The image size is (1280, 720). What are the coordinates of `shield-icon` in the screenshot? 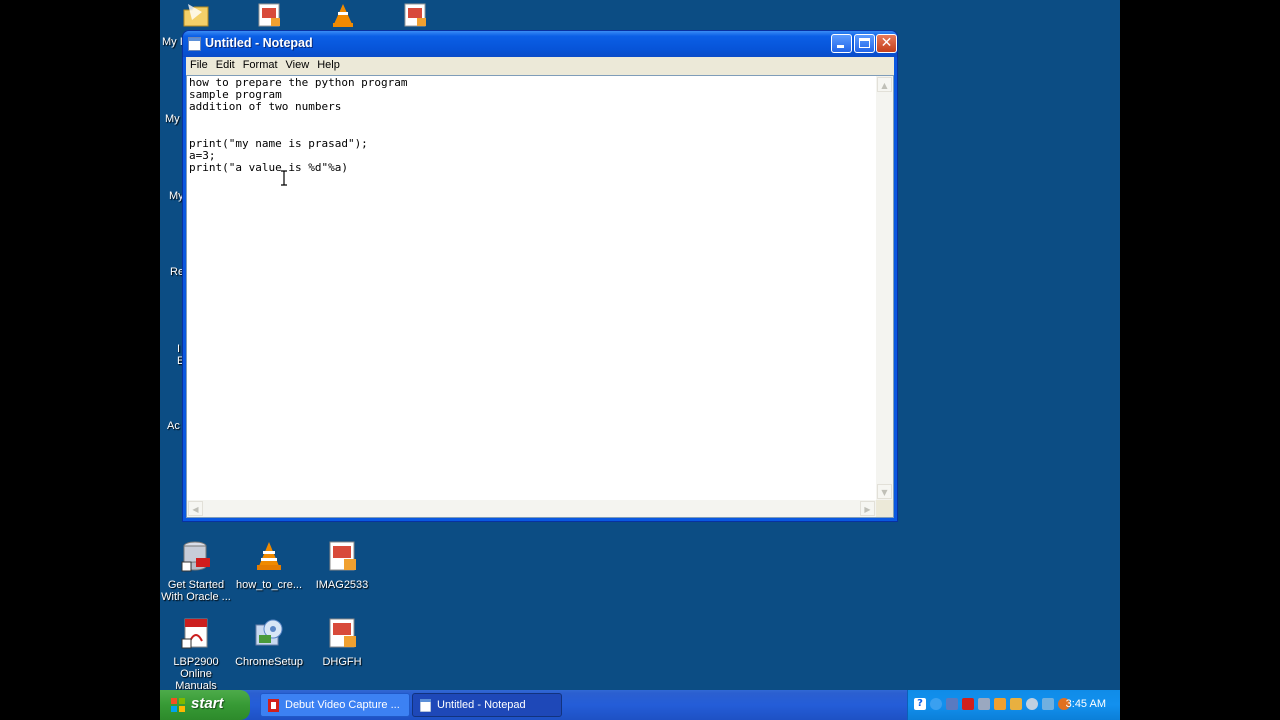 It's located at (1016, 704).